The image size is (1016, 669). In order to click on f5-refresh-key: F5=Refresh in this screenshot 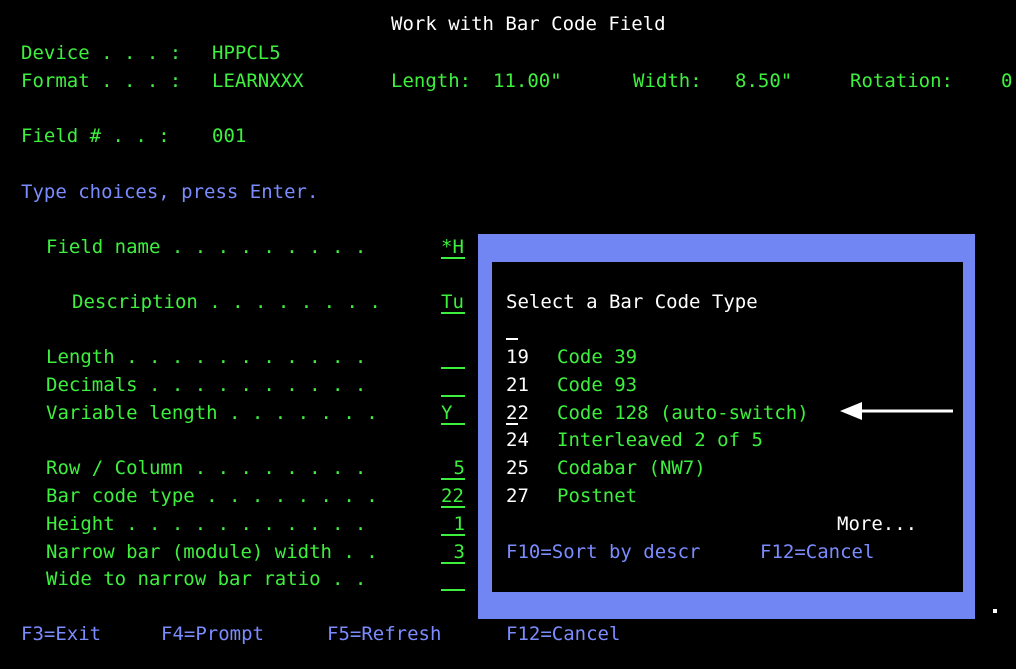, I will do `click(384, 634)`.